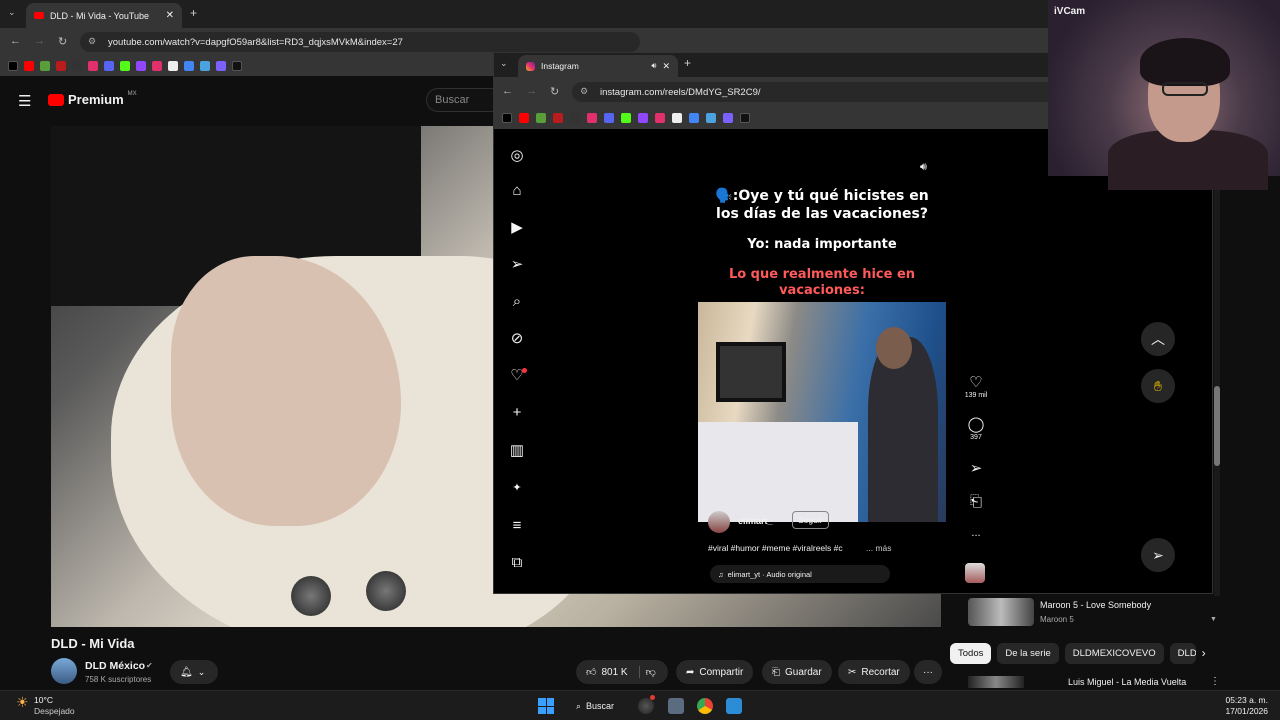 Image resolution: width=1280 pixels, height=720 pixels. I want to click on create-plus-icon: +, so click(517, 413).